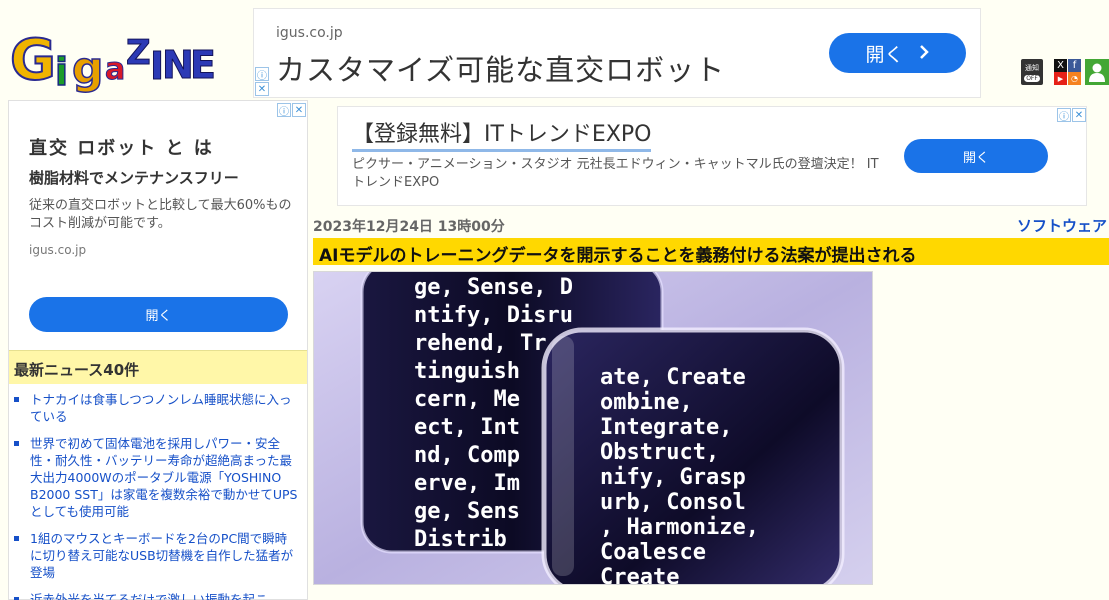  What do you see at coordinates (976, 156) in the screenshot?
I see `main-ad-open-button: 開く` at bounding box center [976, 156].